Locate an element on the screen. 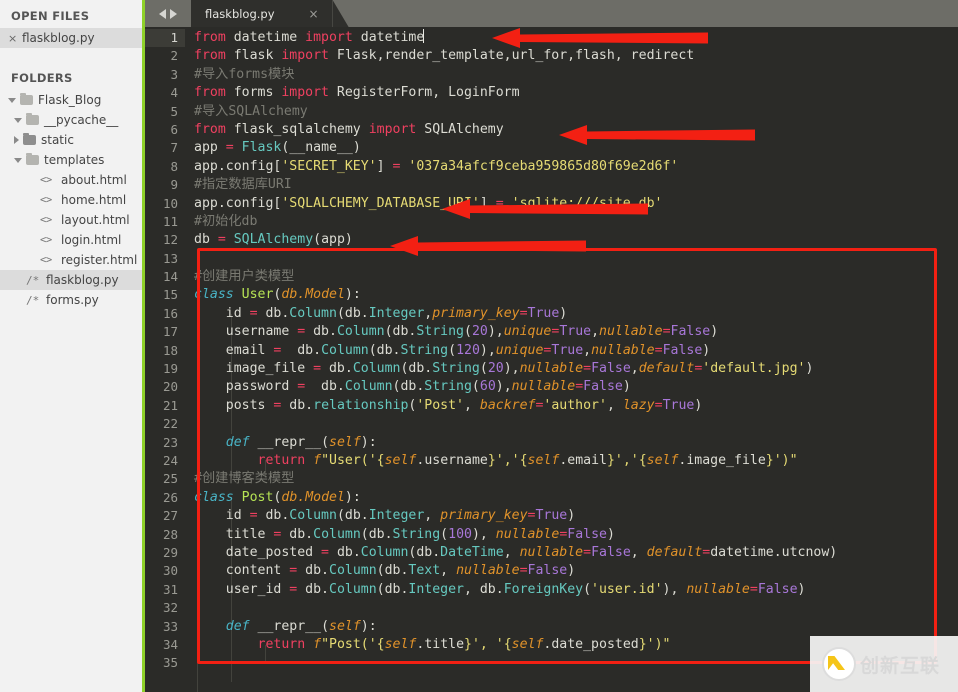  code-token: #导入forms模块 is located at coordinates (244, 74).